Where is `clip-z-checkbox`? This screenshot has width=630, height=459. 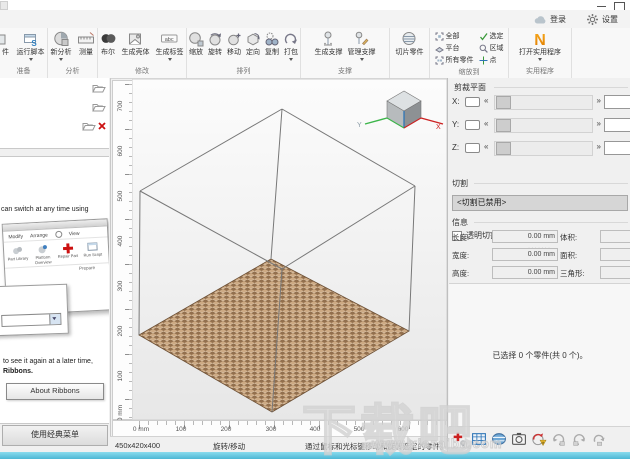 clip-z-checkbox is located at coordinates (472, 148).